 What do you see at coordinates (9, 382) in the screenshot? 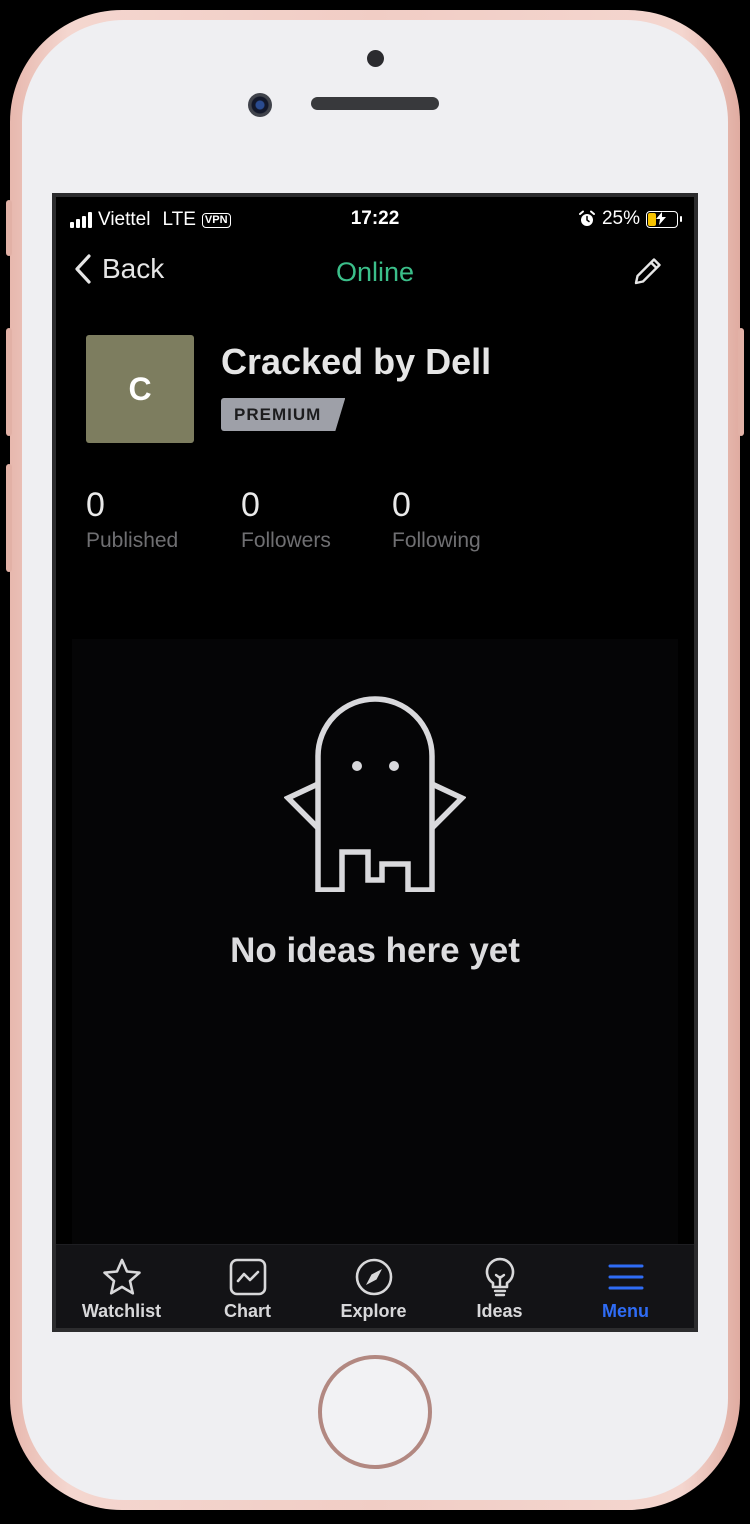
I see `volume-up-button` at bounding box center [9, 382].